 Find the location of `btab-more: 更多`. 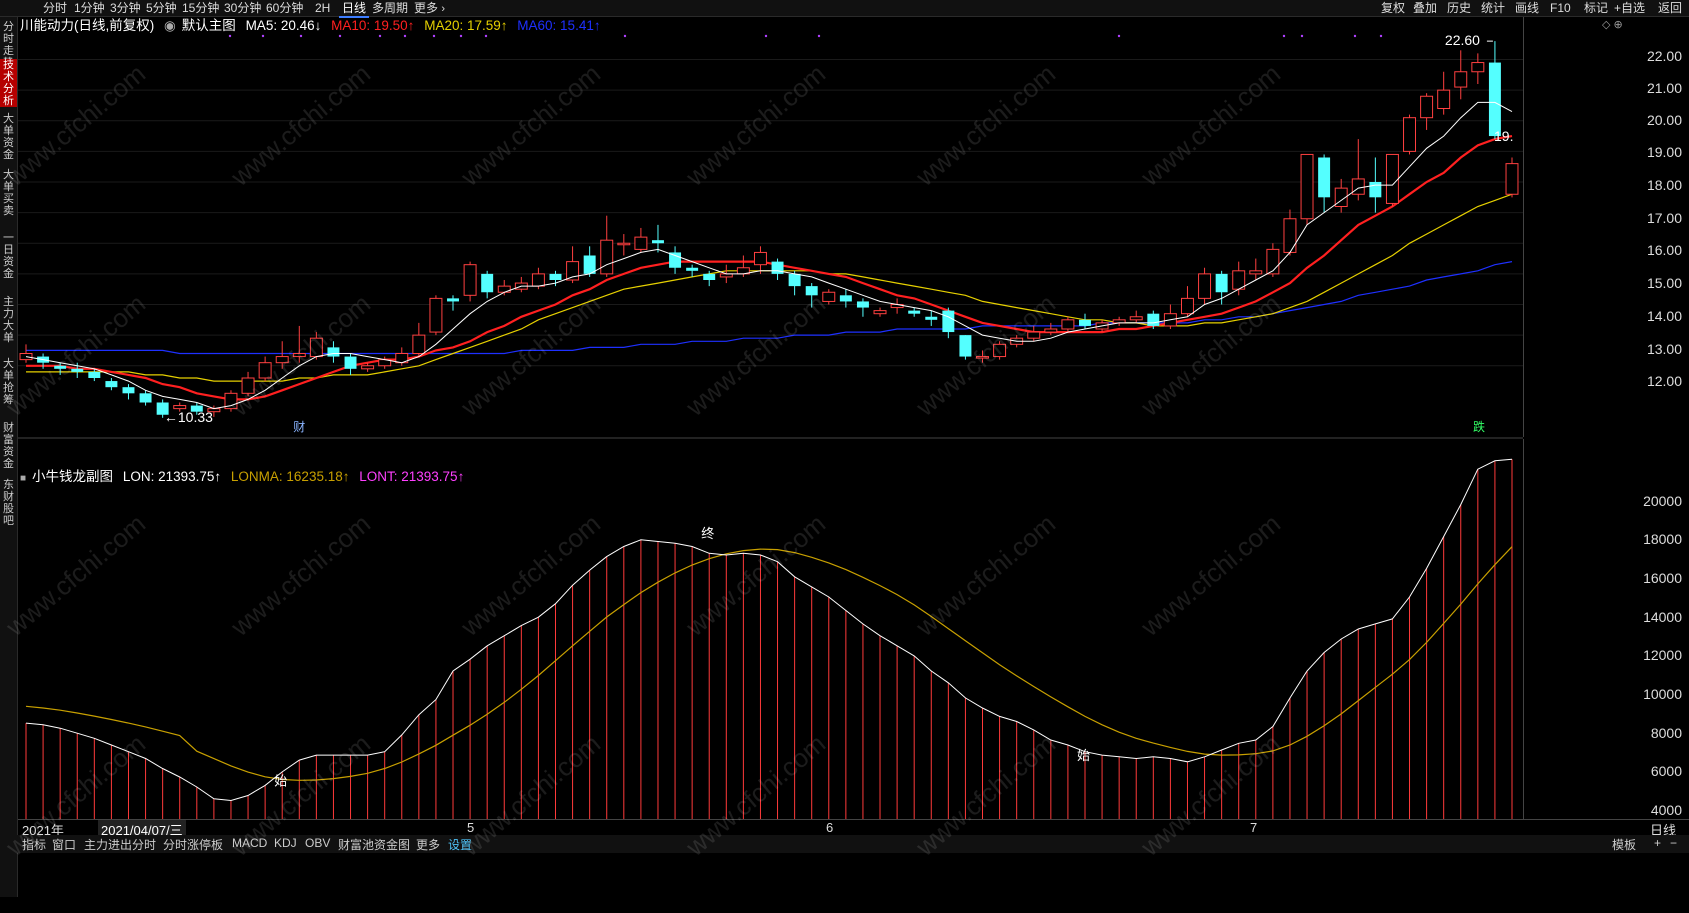

btab-more: 更多 is located at coordinates (428, 844).